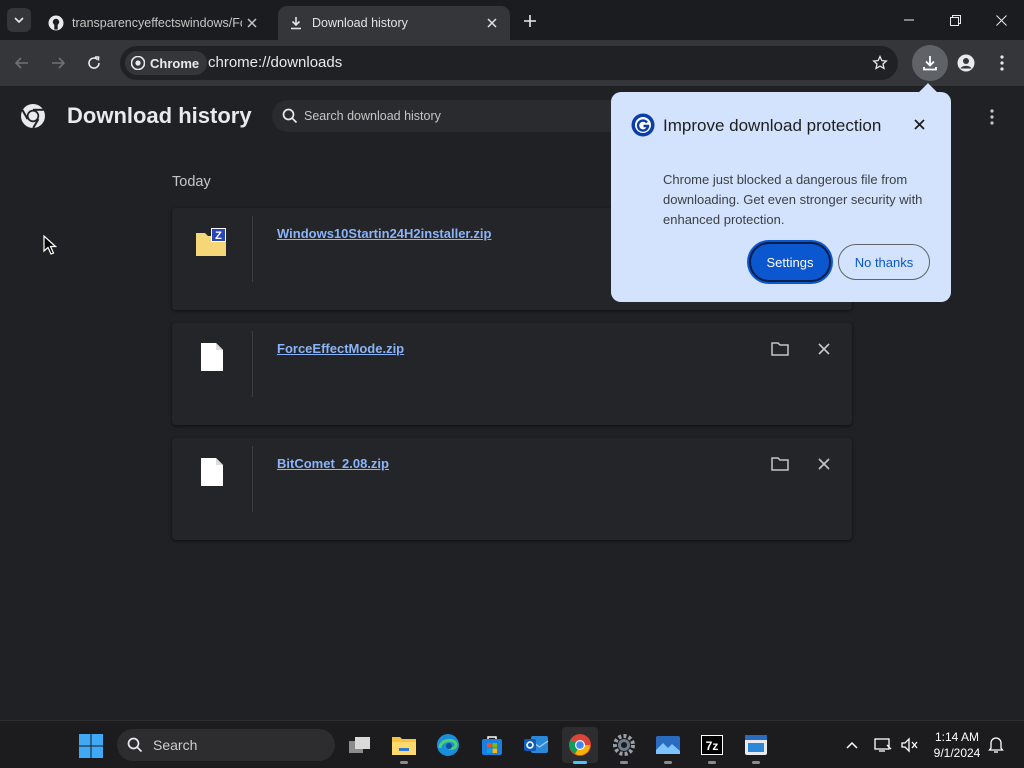 The image size is (1024, 768). Describe the element at coordinates (957, 737) in the screenshot. I see `clock-time: 1:14 AM` at that location.